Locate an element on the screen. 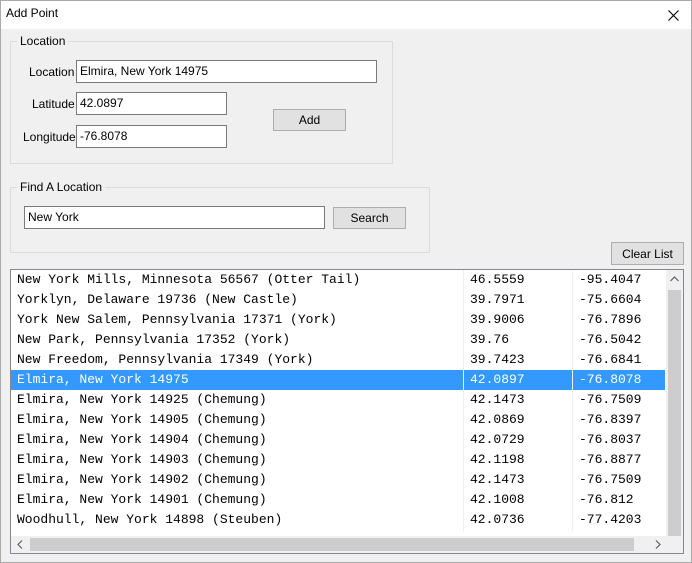 The width and height of the screenshot is (692, 563). scroll-up-button is located at coordinates (674, 278).